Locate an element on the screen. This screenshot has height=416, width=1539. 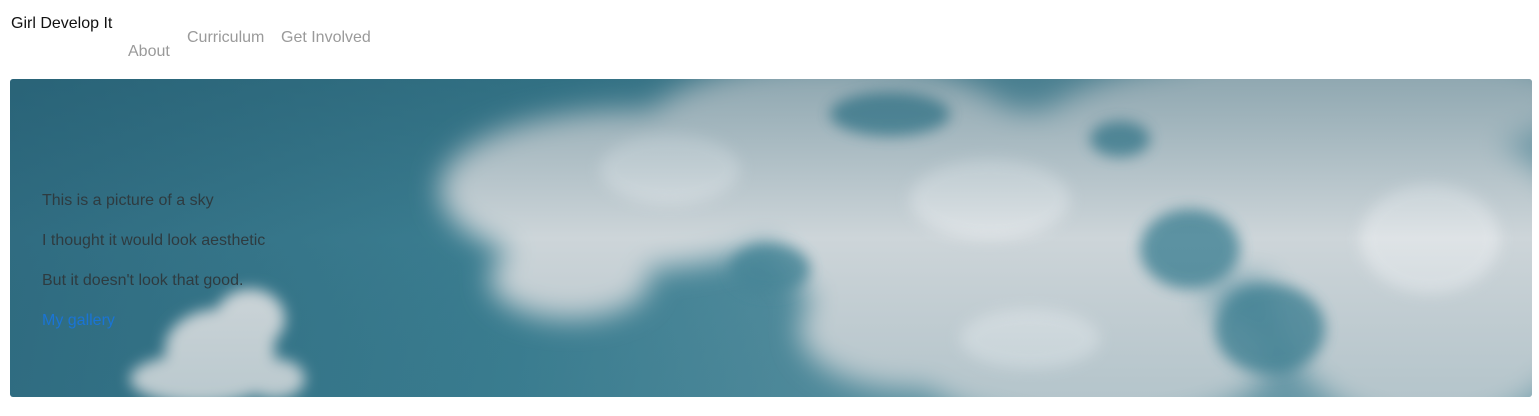
nav-link-get-involved: Get Involved is located at coordinates (326, 38).